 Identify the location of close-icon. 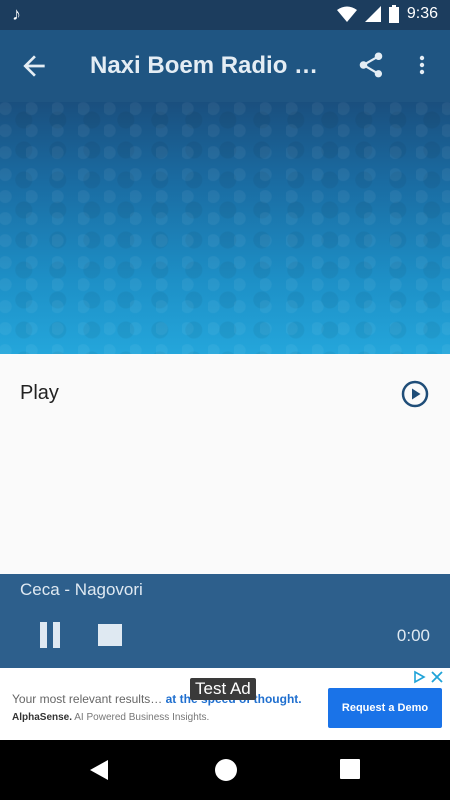
(437, 677).